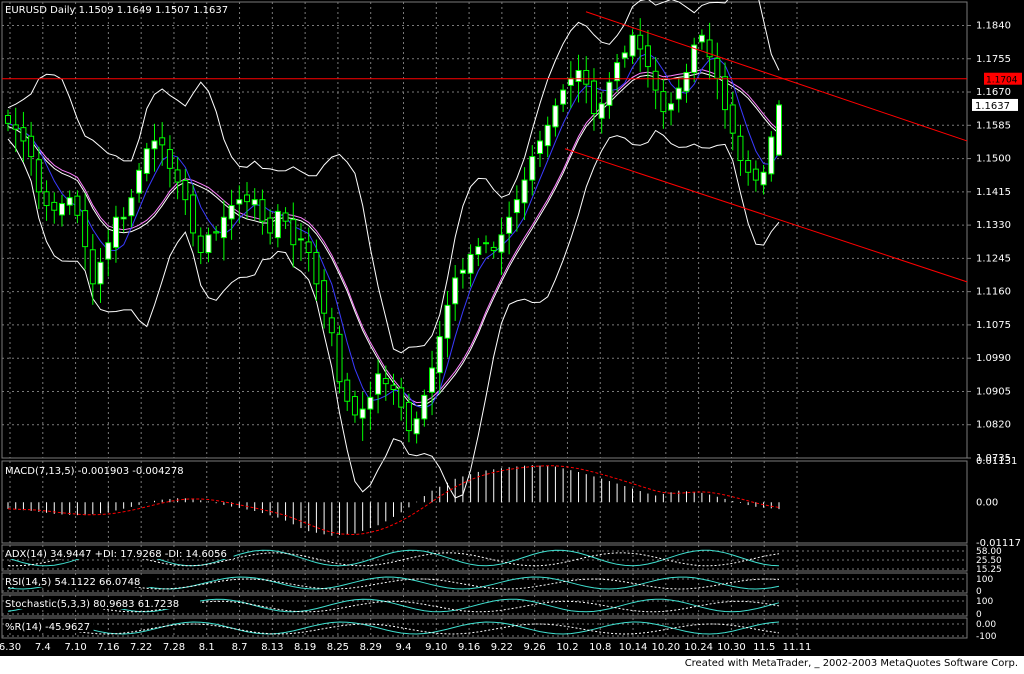  I want to click on x-tick-label: 8.13, so click(272, 647).